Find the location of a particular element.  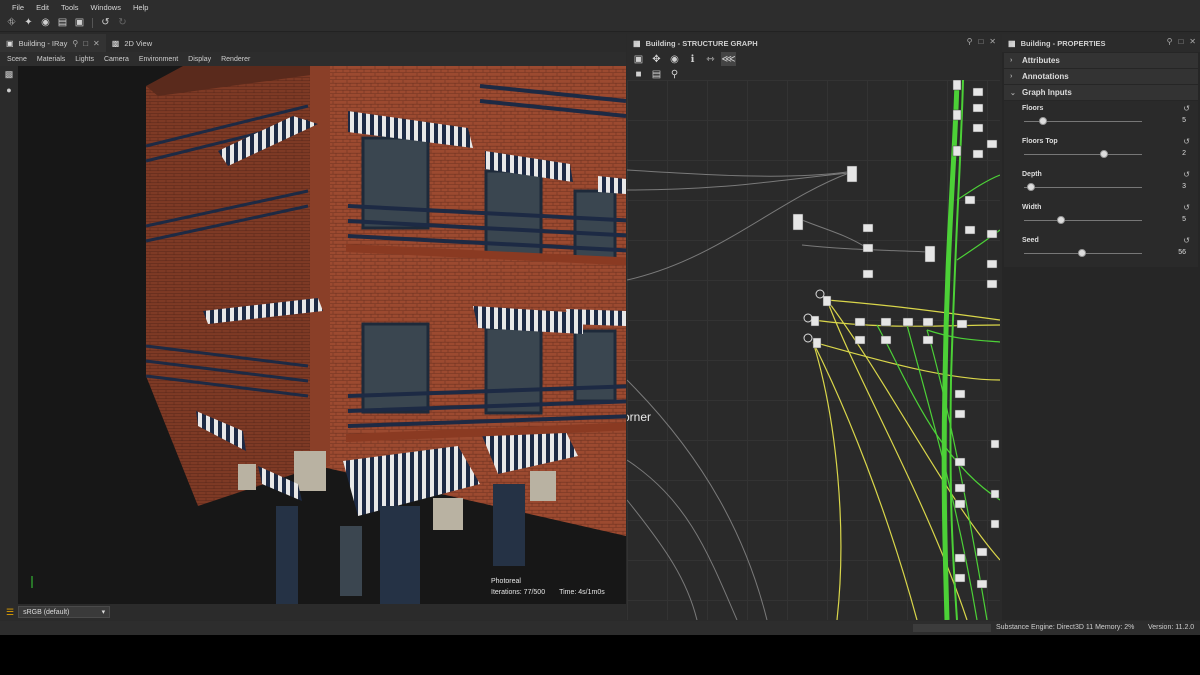

frame-add-icon: ▤ is located at coordinates (656, 74).